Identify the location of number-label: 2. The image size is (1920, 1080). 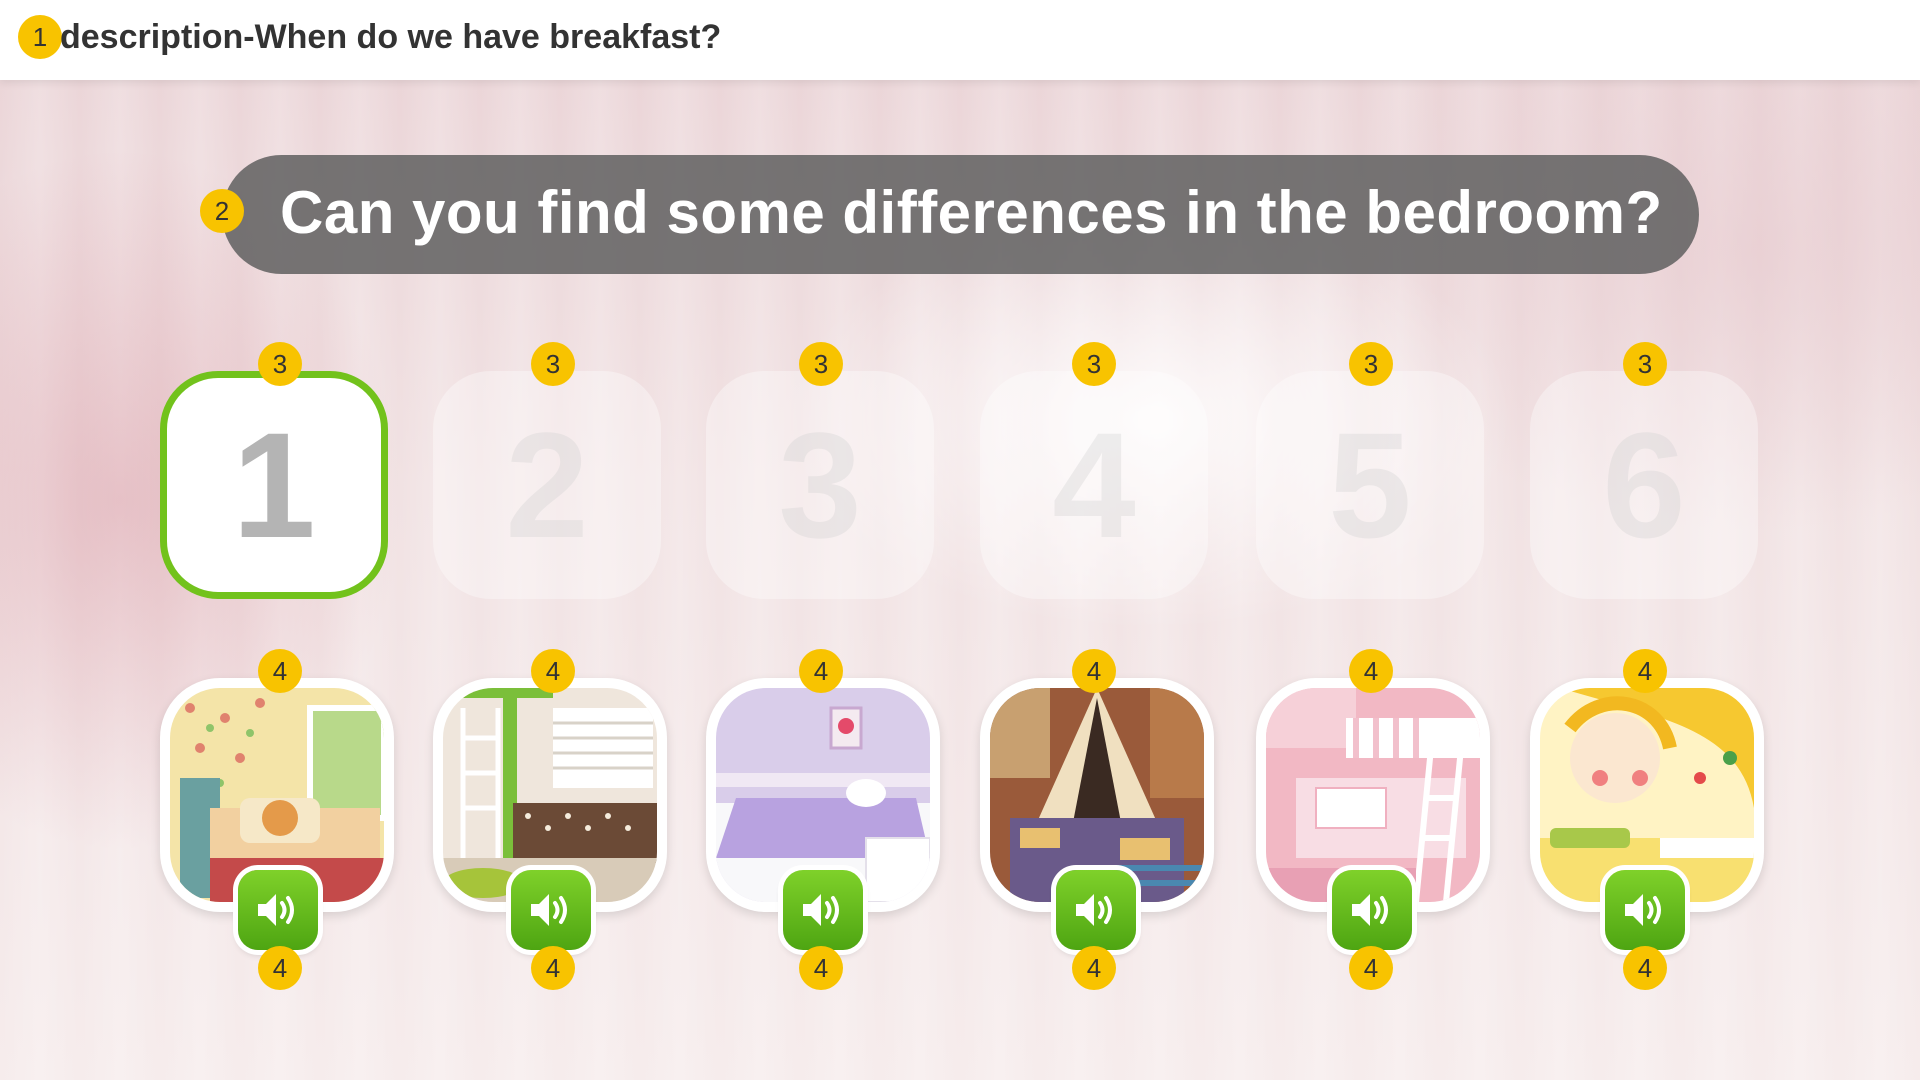
(547, 485).